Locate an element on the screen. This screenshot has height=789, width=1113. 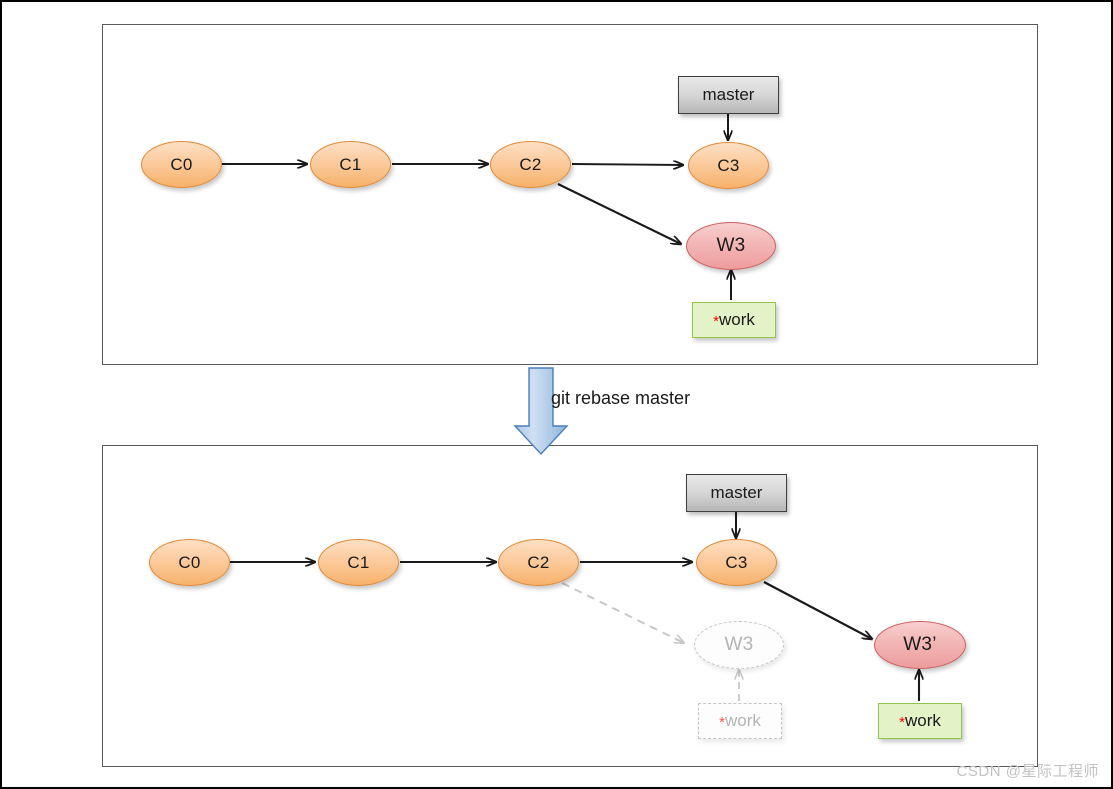
work-tag: * work is located at coordinates (734, 320).